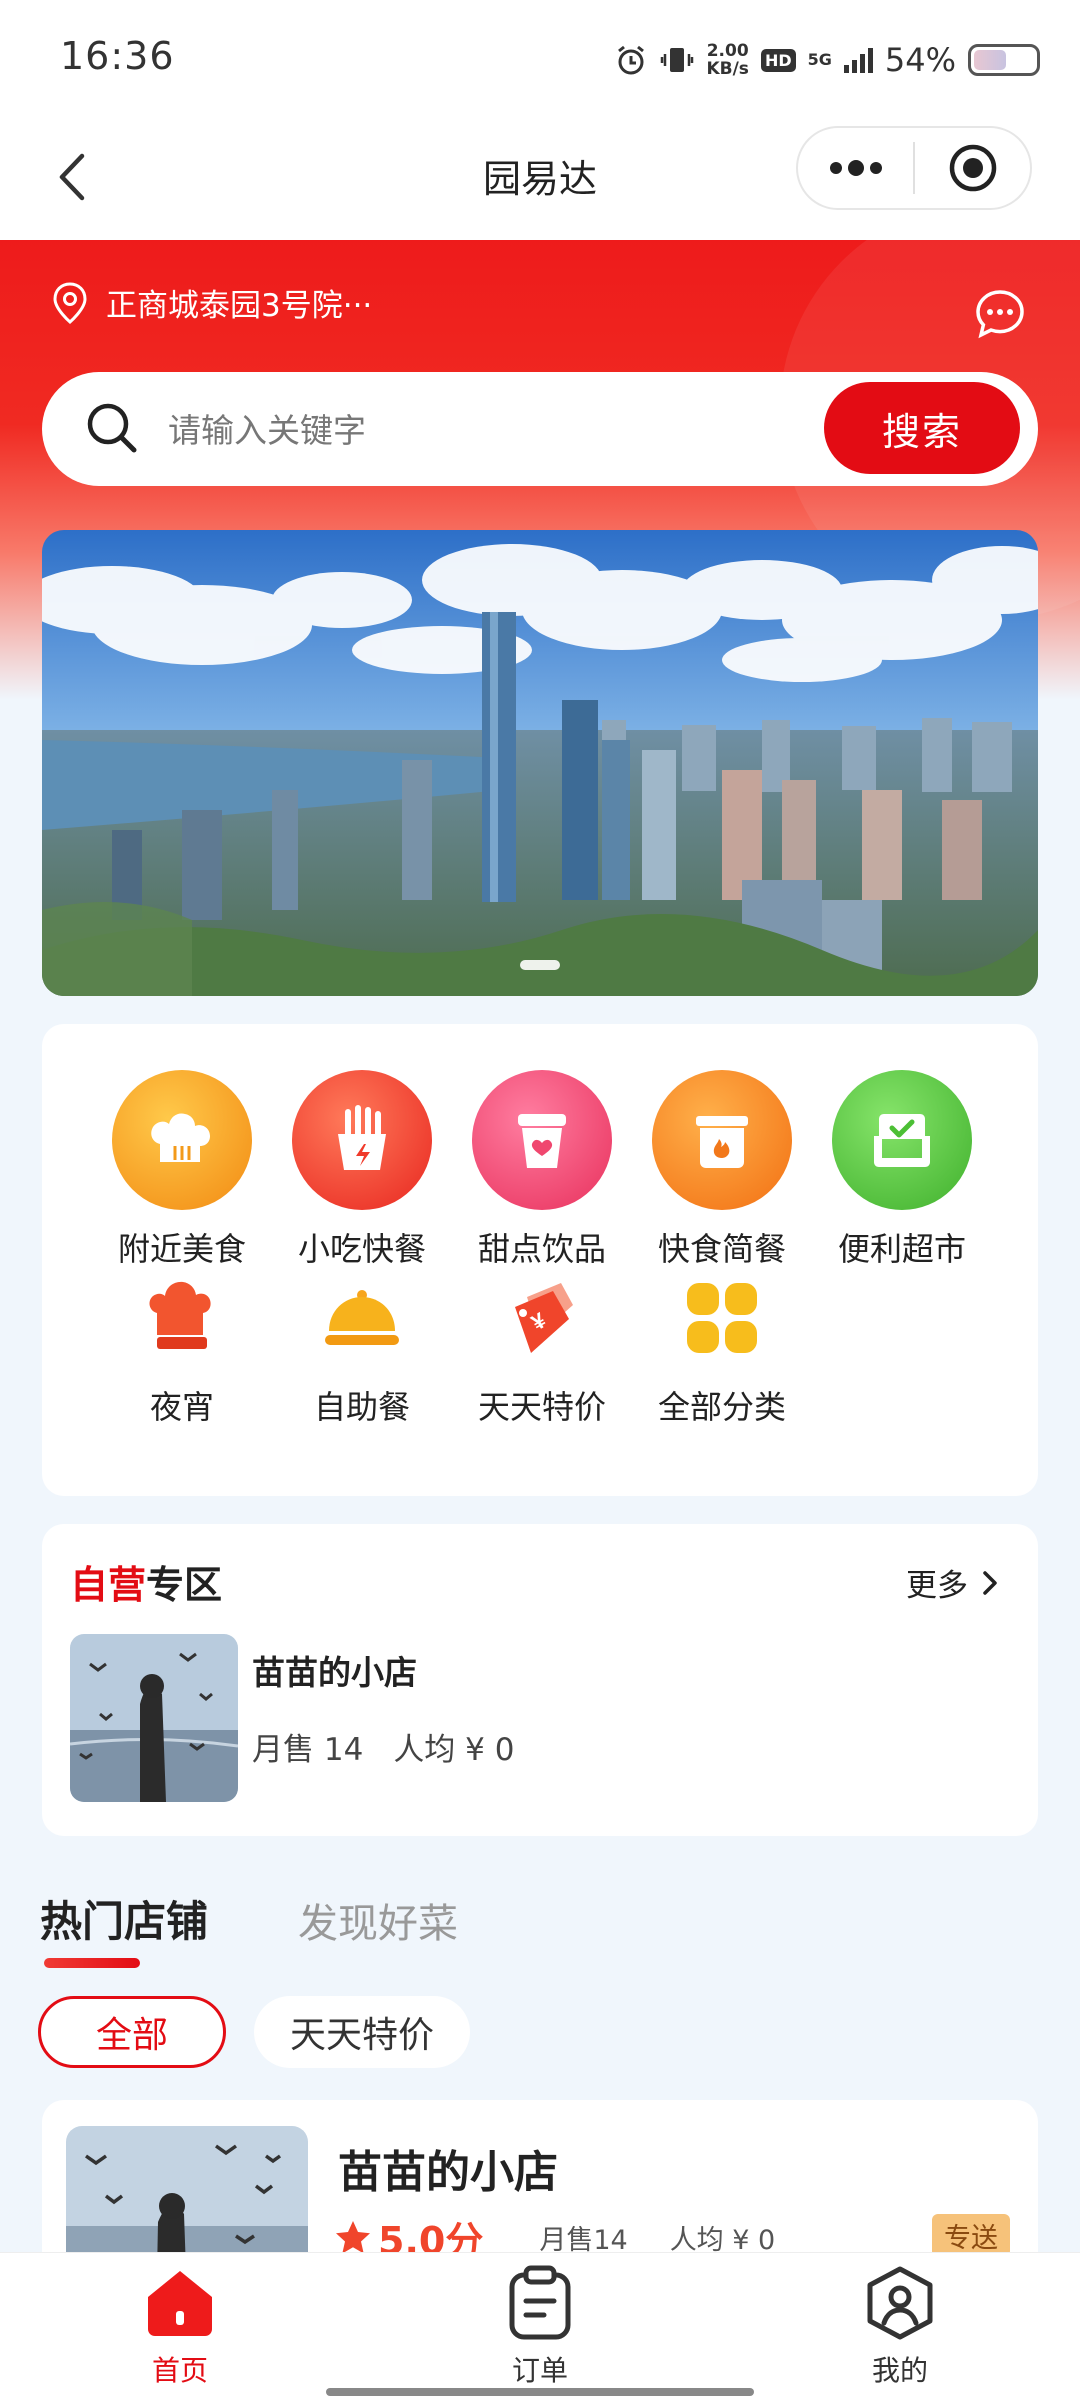 Image resolution: width=1080 pixels, height=2400 pixels. I want to click on category-convenience-store: 便利超市, so click(902, 1170).